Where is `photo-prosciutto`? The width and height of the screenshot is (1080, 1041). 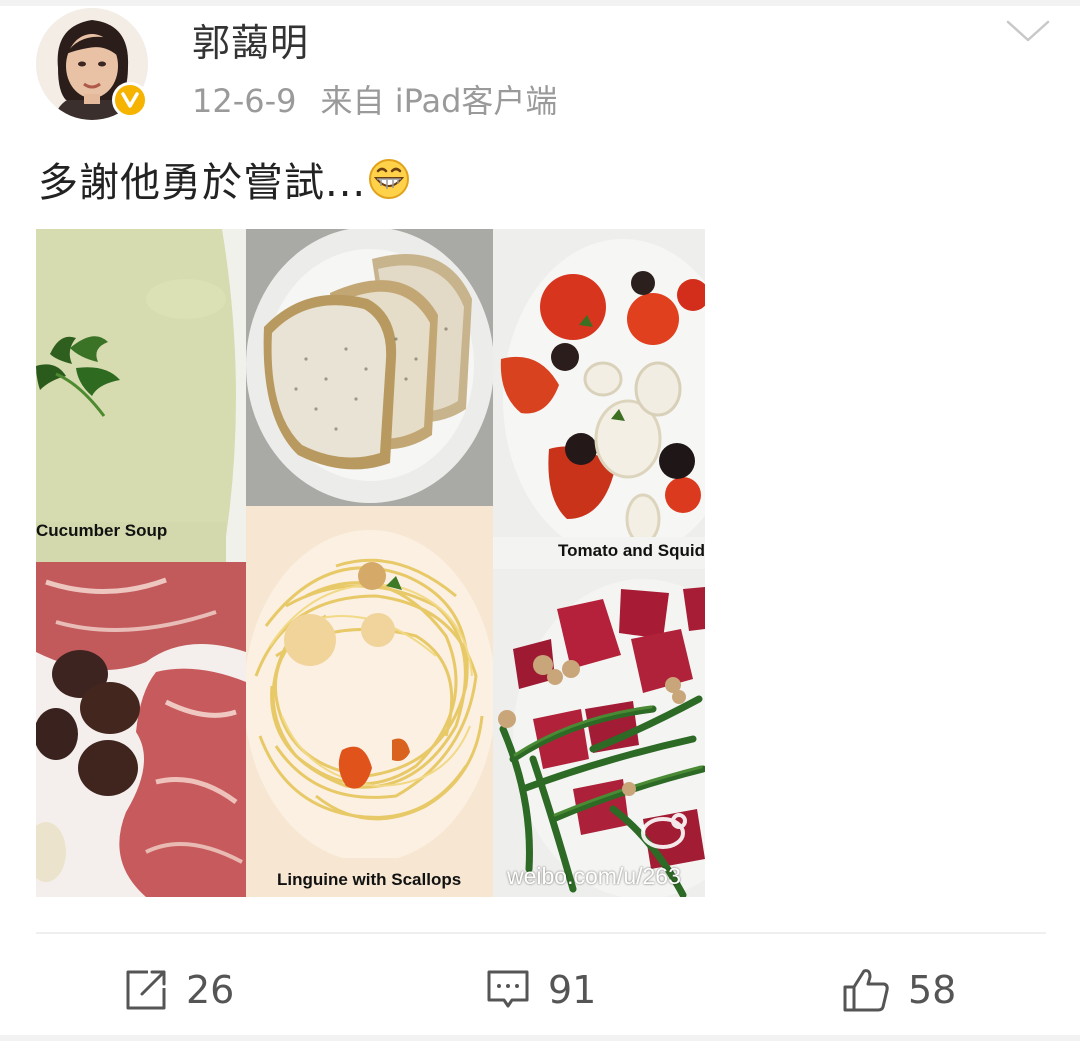 photo-prosciutto is located at coordinates (141, 729).